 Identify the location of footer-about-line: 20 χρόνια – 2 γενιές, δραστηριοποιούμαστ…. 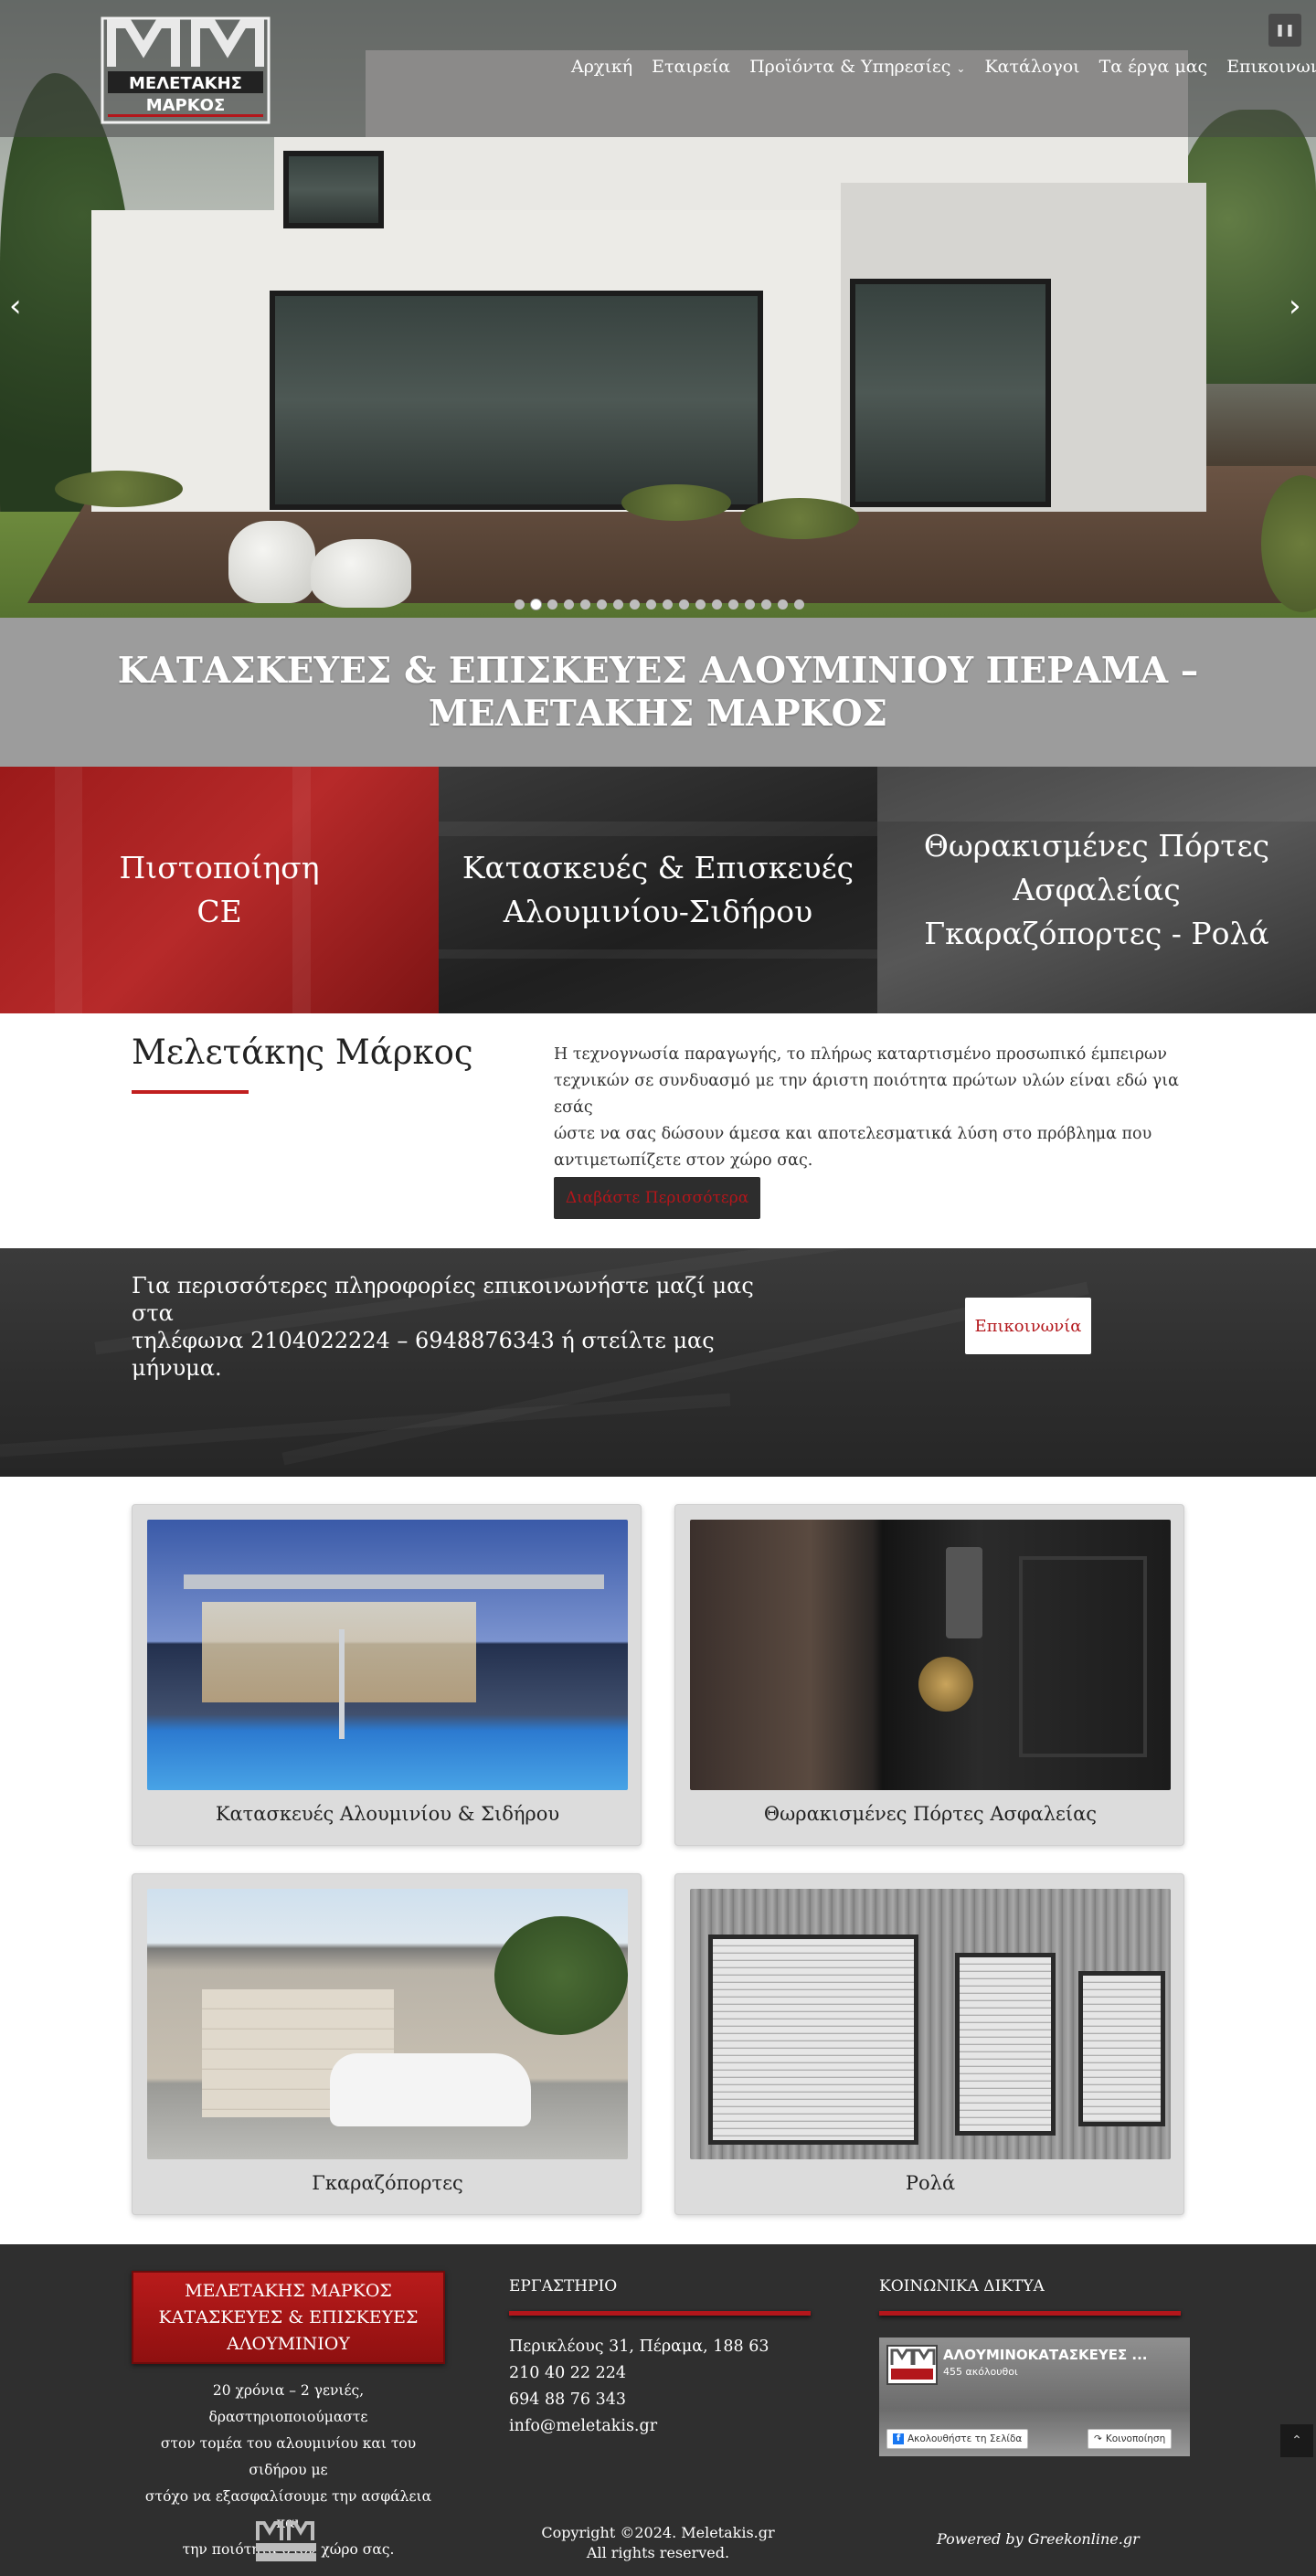
(288, 2403).